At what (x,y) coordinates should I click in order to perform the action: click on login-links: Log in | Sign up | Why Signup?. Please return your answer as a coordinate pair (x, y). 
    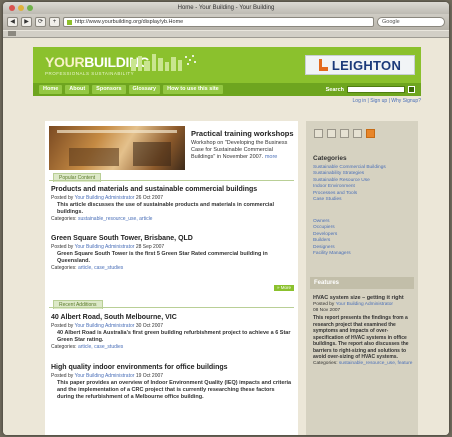
    Looking at the image, I should click on (227, 101).